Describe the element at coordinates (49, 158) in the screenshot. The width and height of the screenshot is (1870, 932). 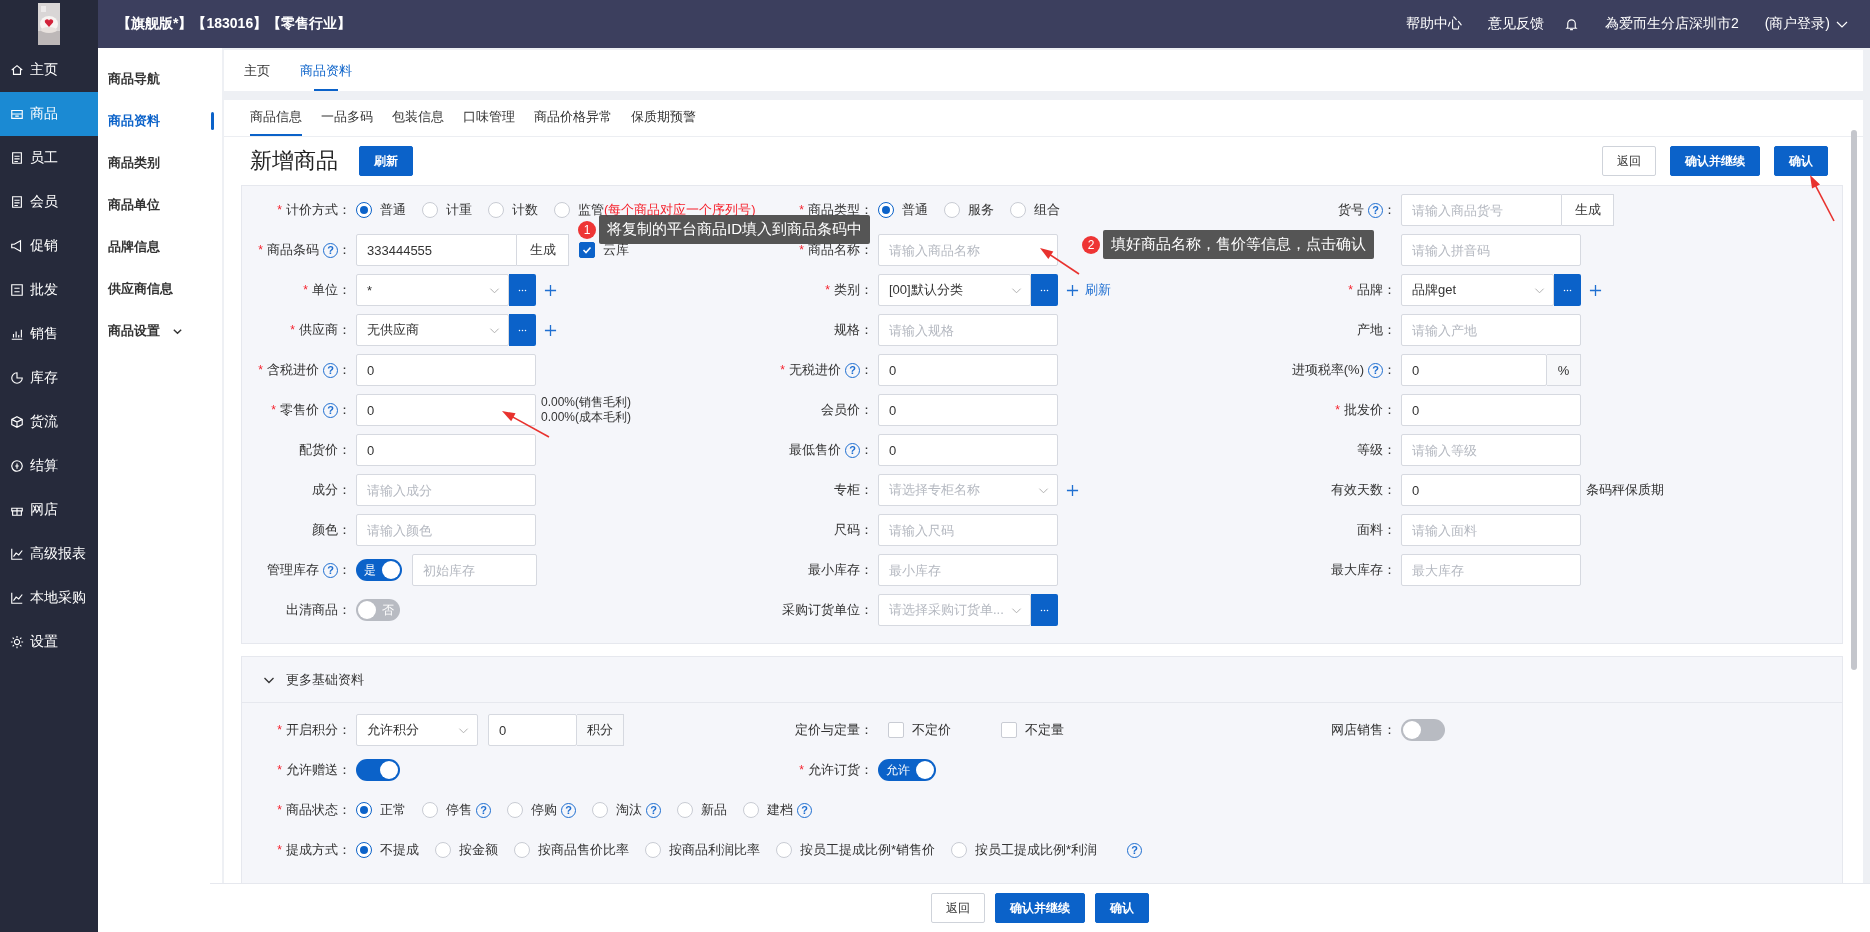
I see `sidebar-item: 员工` at that location.